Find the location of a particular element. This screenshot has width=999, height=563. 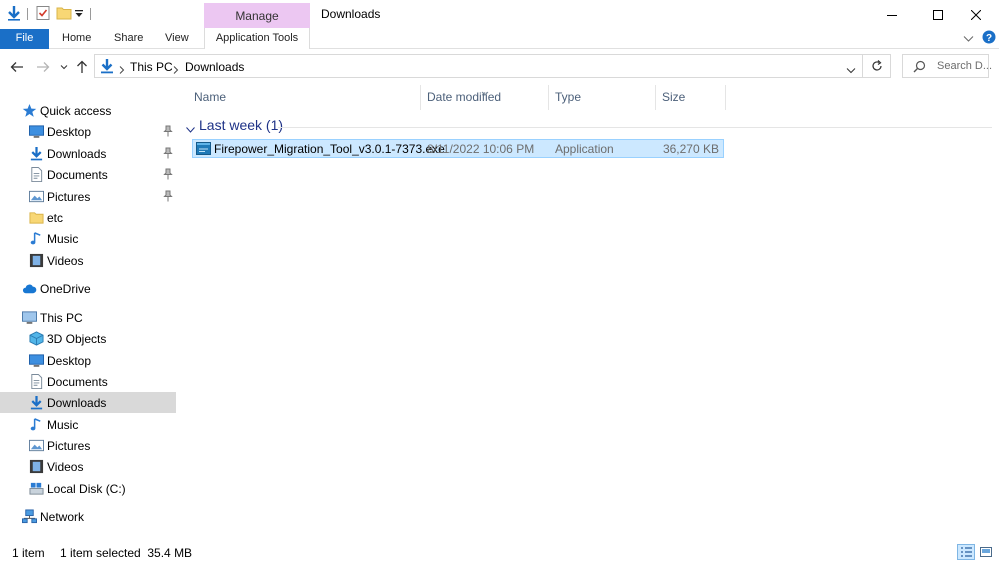

quick-access-separator is located at coordinates (27, 14).